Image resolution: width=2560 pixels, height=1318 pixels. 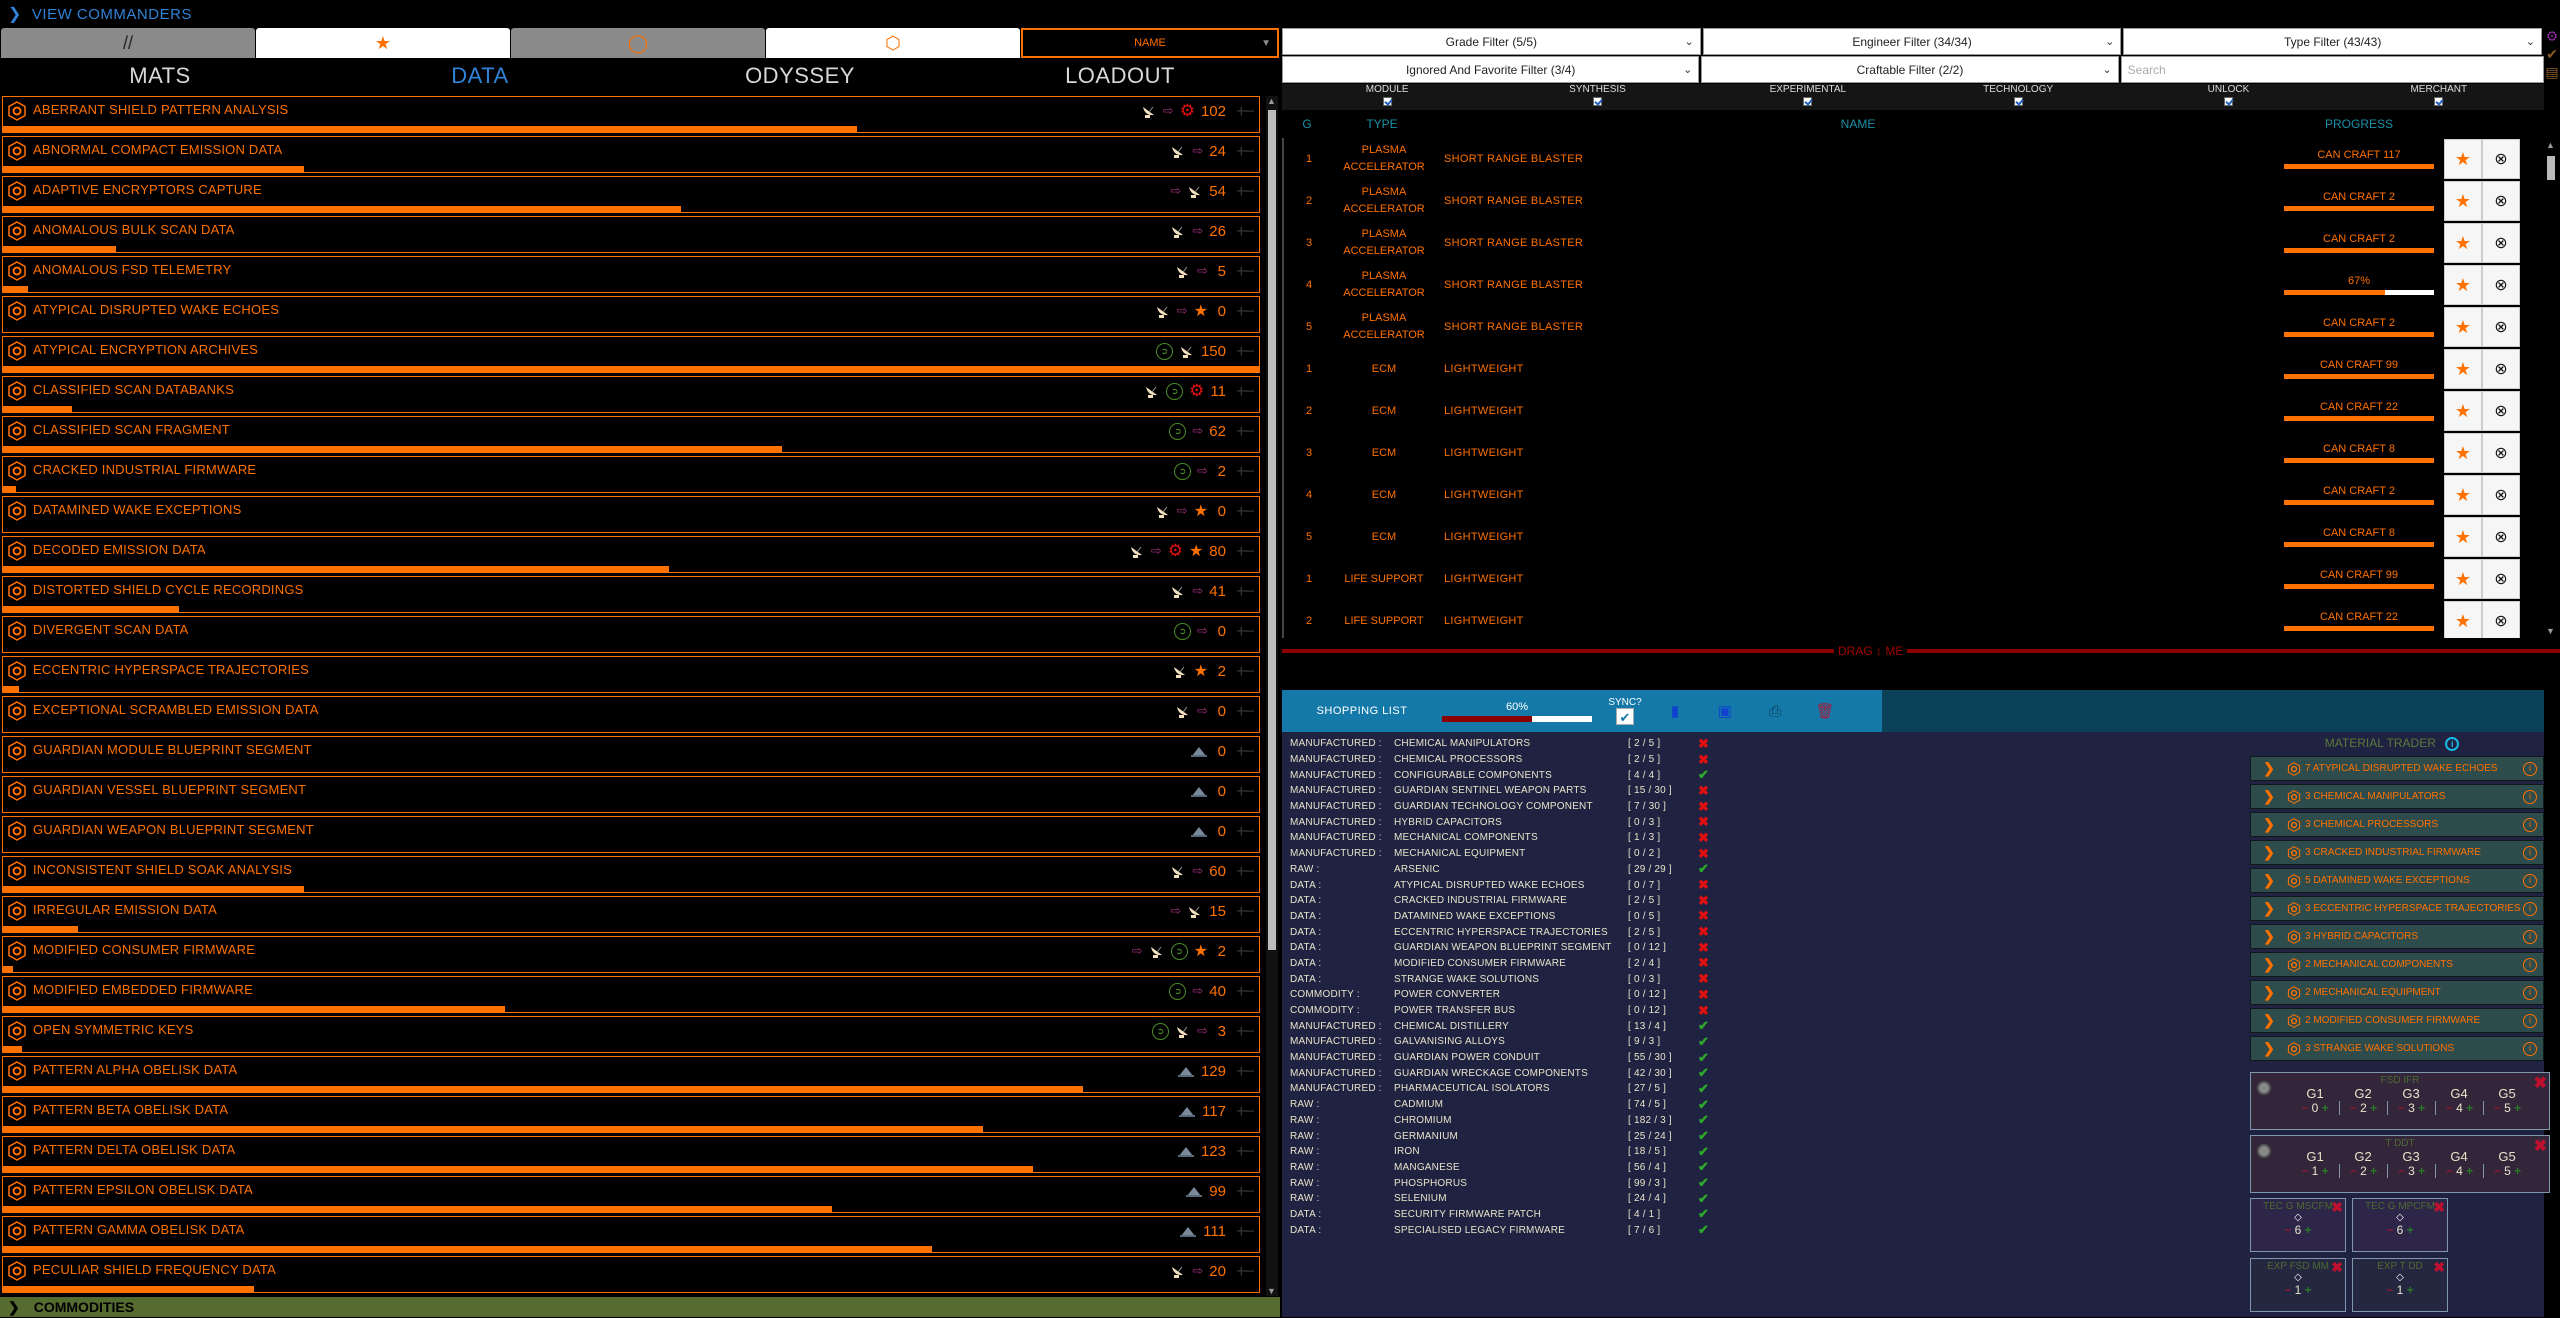 What do you see at coordinates (2552, 55) in the screenshot?
I see `check-all-icon: ✔` at bounding box center [2552, 55].